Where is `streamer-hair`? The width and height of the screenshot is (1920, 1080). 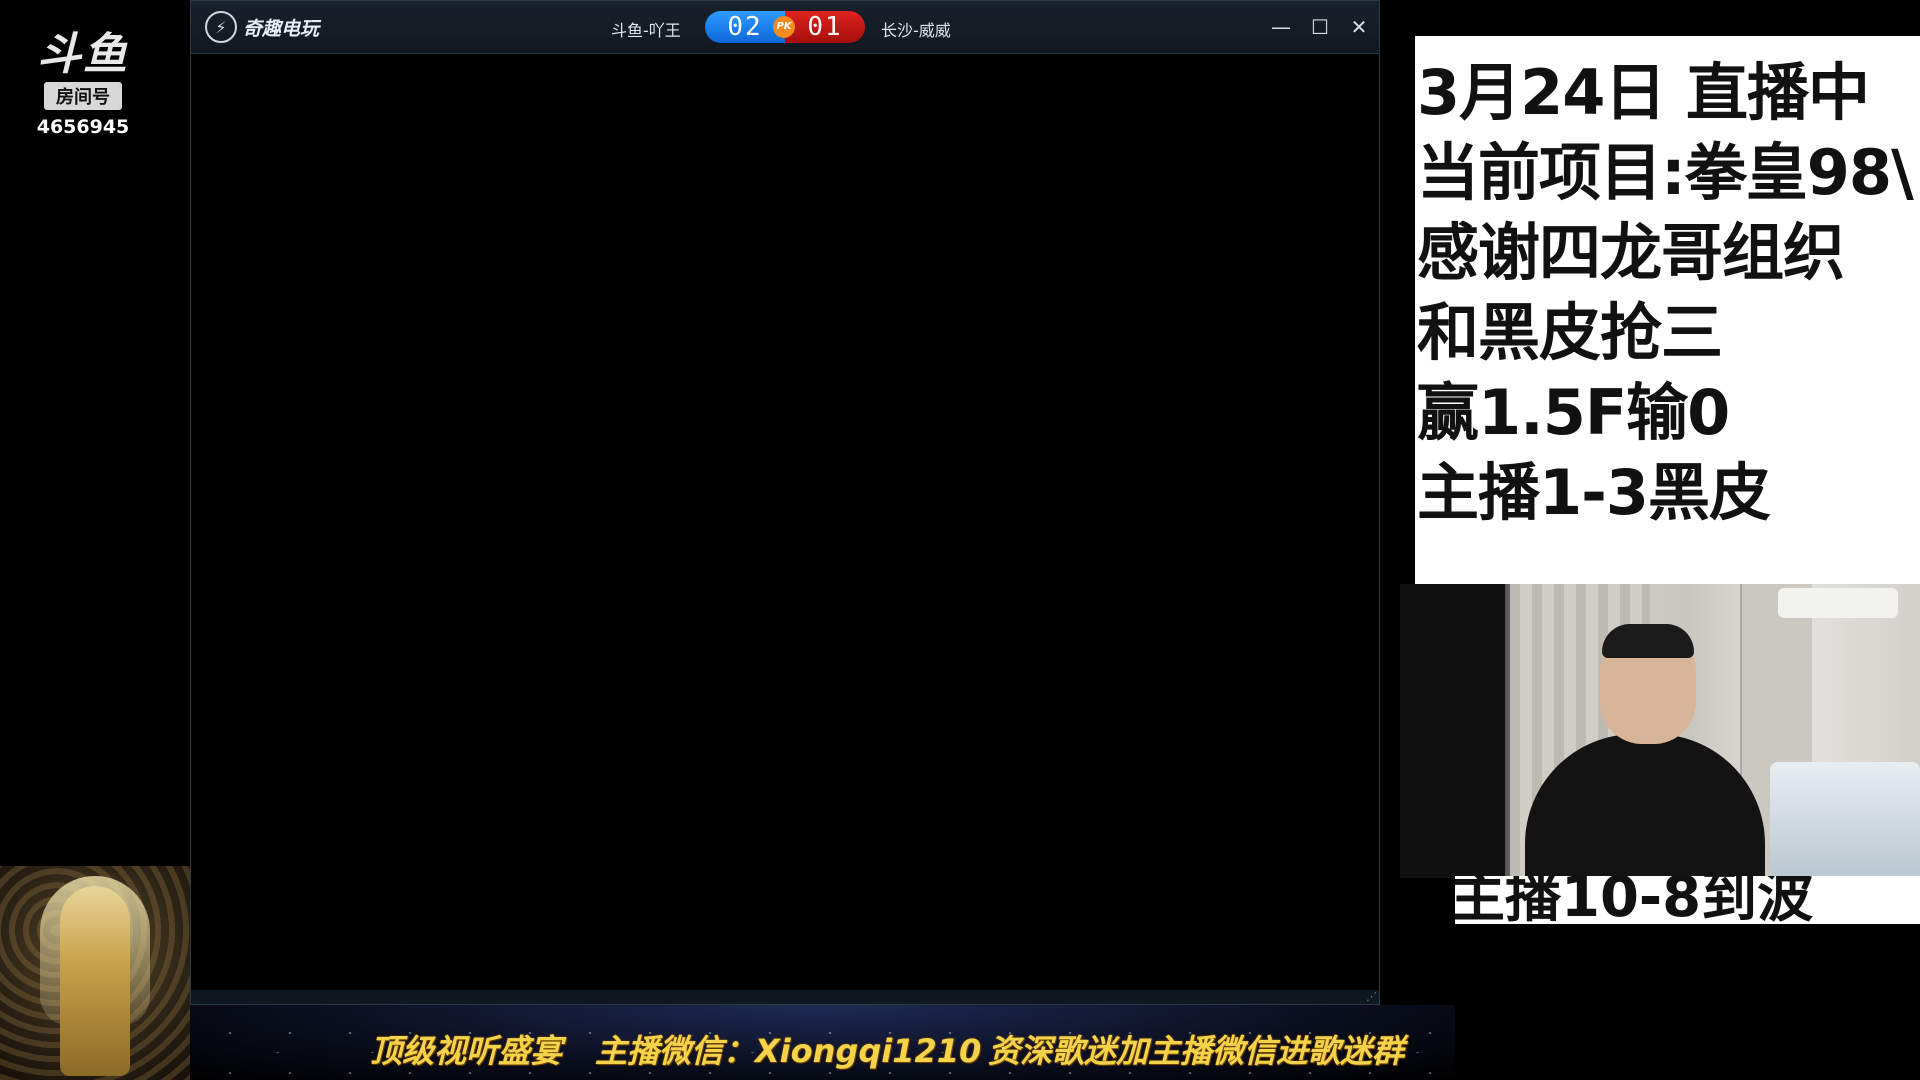 streamer-hair is located at coordinates (1648, 641).